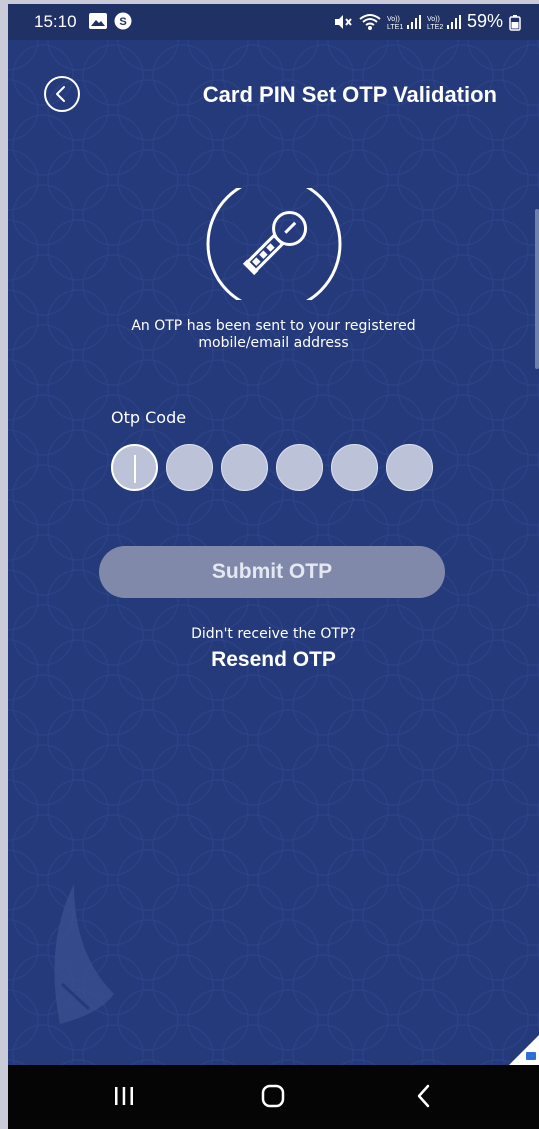  I want to click on sail-watermark-icon, so click(84, 954).